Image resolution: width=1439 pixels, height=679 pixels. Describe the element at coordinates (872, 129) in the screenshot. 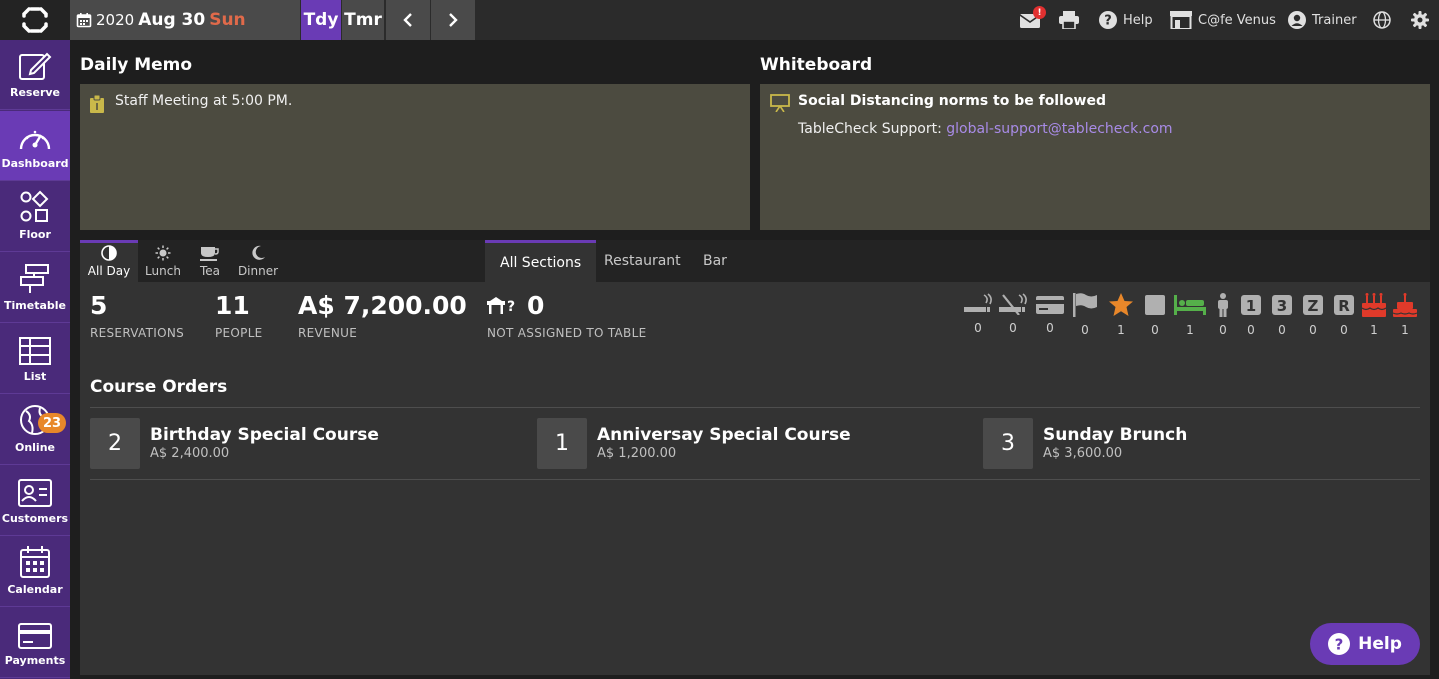

I see `support-label: TableCheck Support:` at that location.